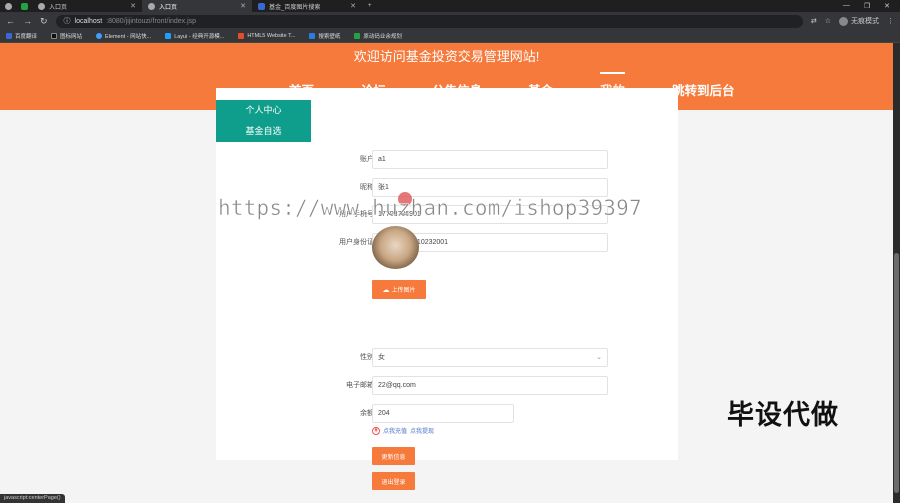  Describe the element at coordinates (890, 21) in the screenshot. I see `menu-icon: ⋮` at that location.